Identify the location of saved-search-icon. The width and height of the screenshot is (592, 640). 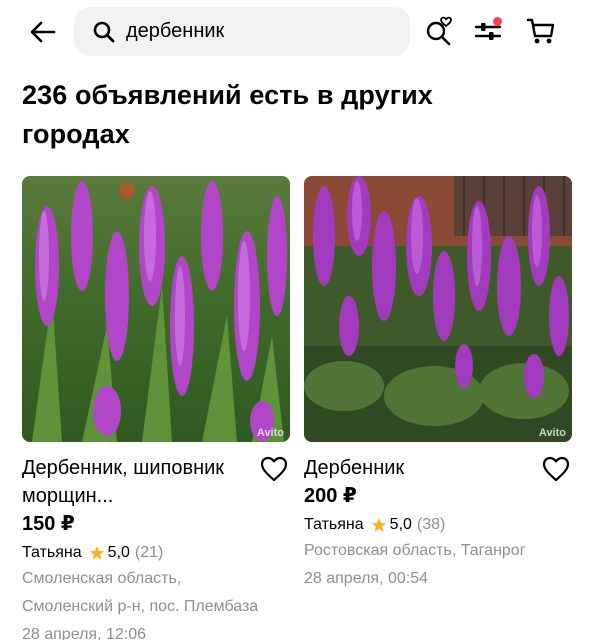
(439, 31).